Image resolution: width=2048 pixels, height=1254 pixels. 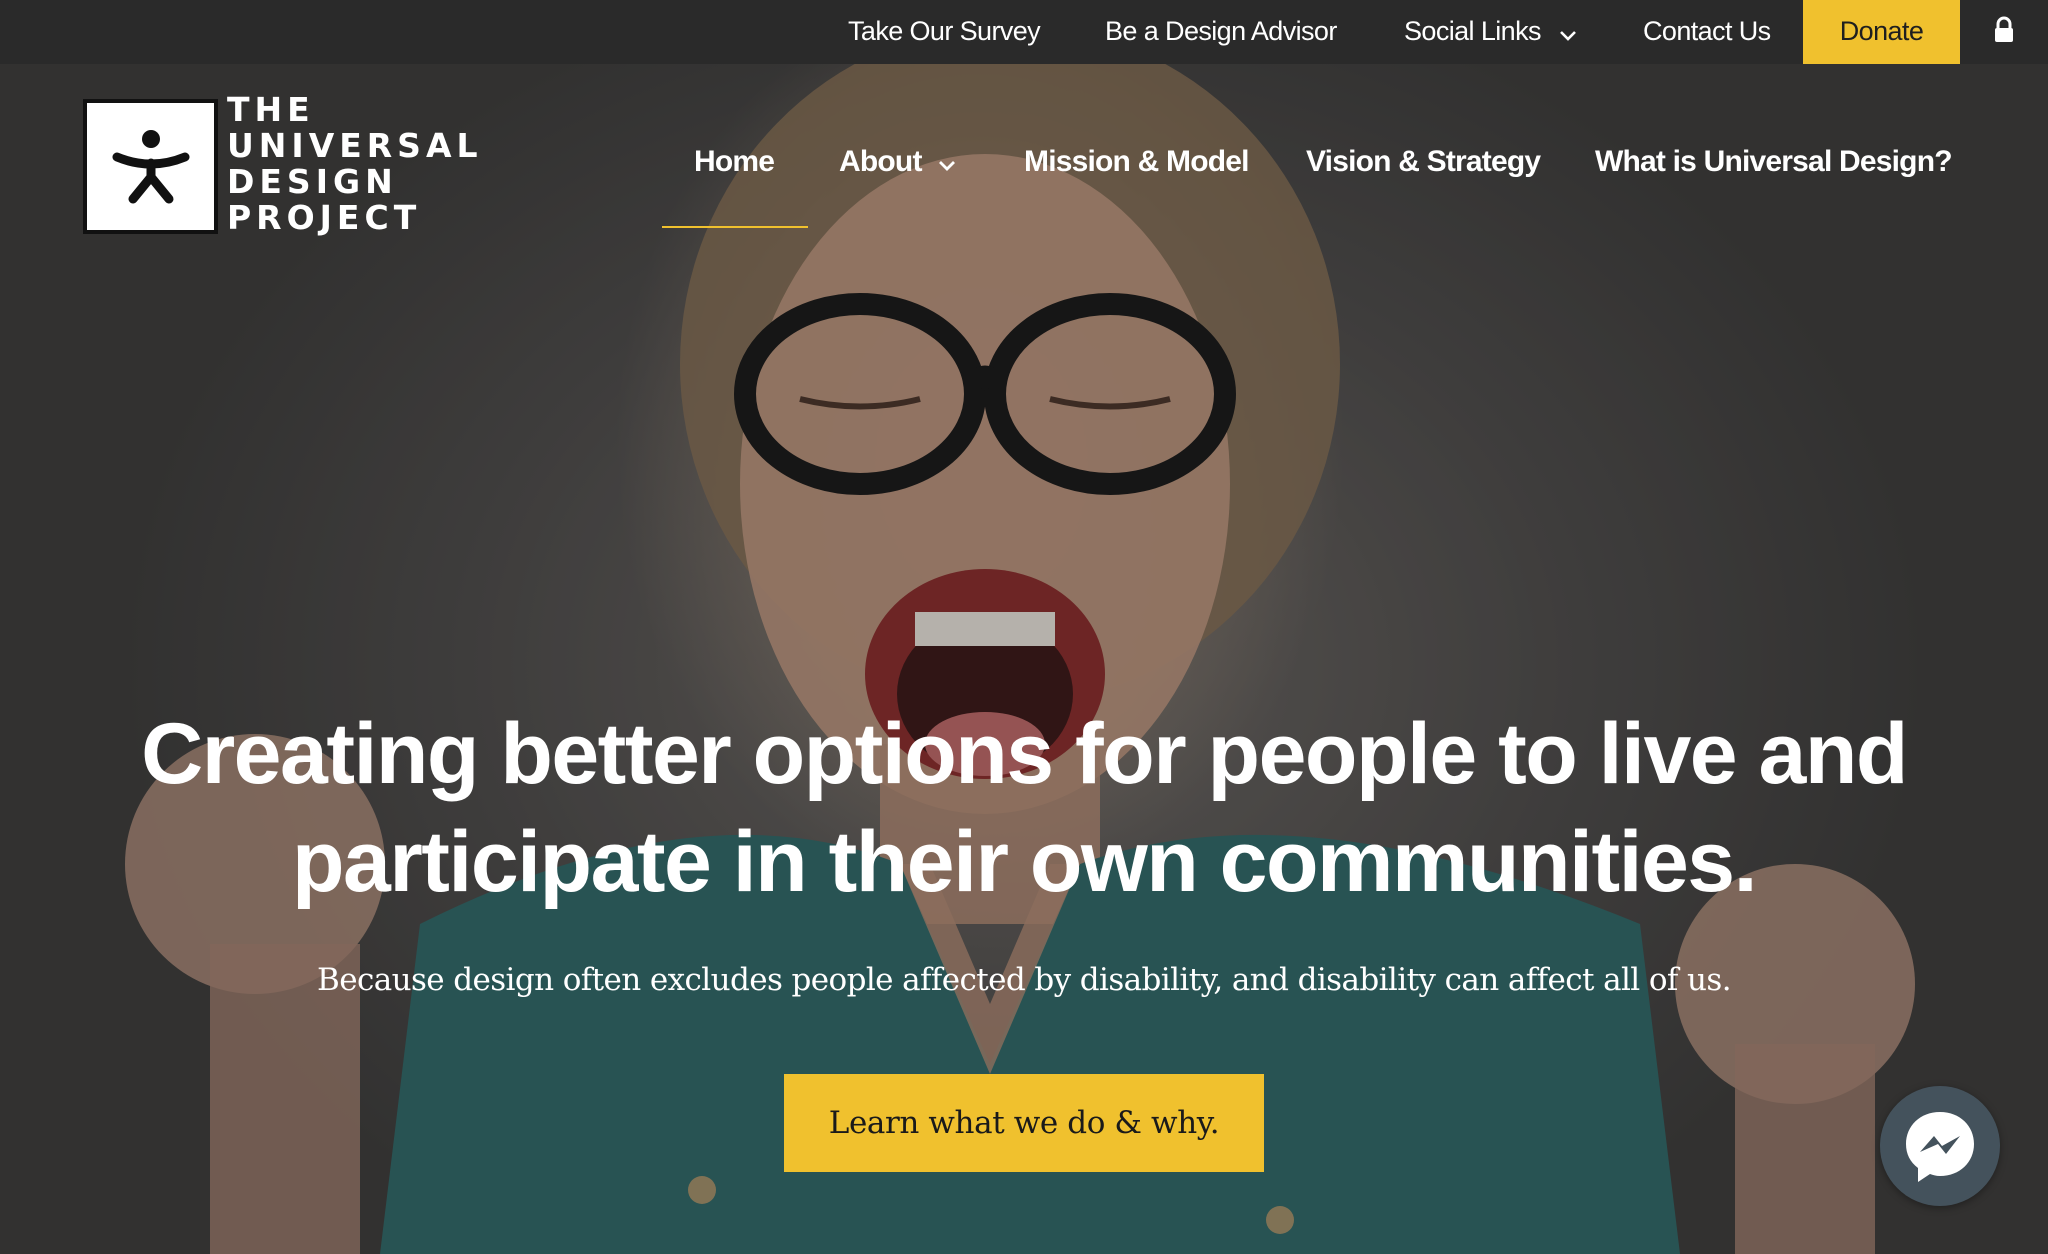 I want to click on nav-item-home: Home, so click(x=734, y=162).